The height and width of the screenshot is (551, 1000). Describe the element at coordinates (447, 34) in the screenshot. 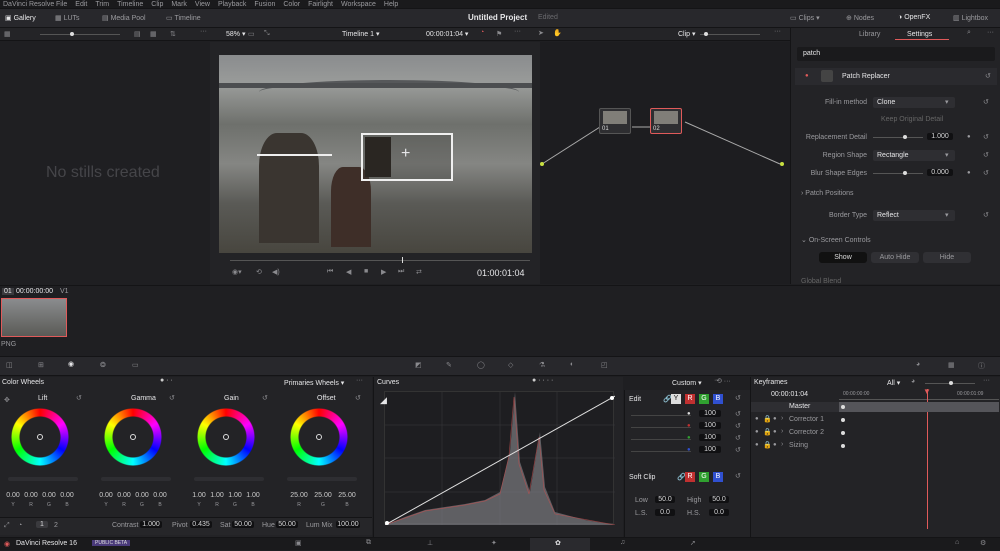

I see `timecode-dropdown: 00:00:01:04 ▾` at that location.